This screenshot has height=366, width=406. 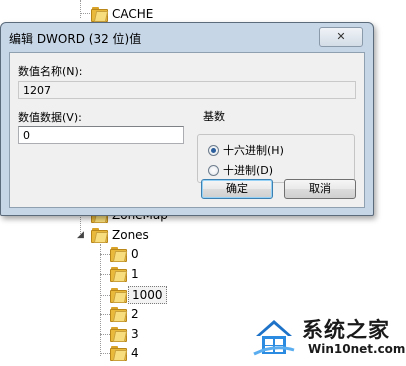 What do you see at coordinates (187, 37) in the screenshot?
I see `dialog-titlebar: 编辑 DWORD (32 位)值 ✕` at bounding box center [187, 37].